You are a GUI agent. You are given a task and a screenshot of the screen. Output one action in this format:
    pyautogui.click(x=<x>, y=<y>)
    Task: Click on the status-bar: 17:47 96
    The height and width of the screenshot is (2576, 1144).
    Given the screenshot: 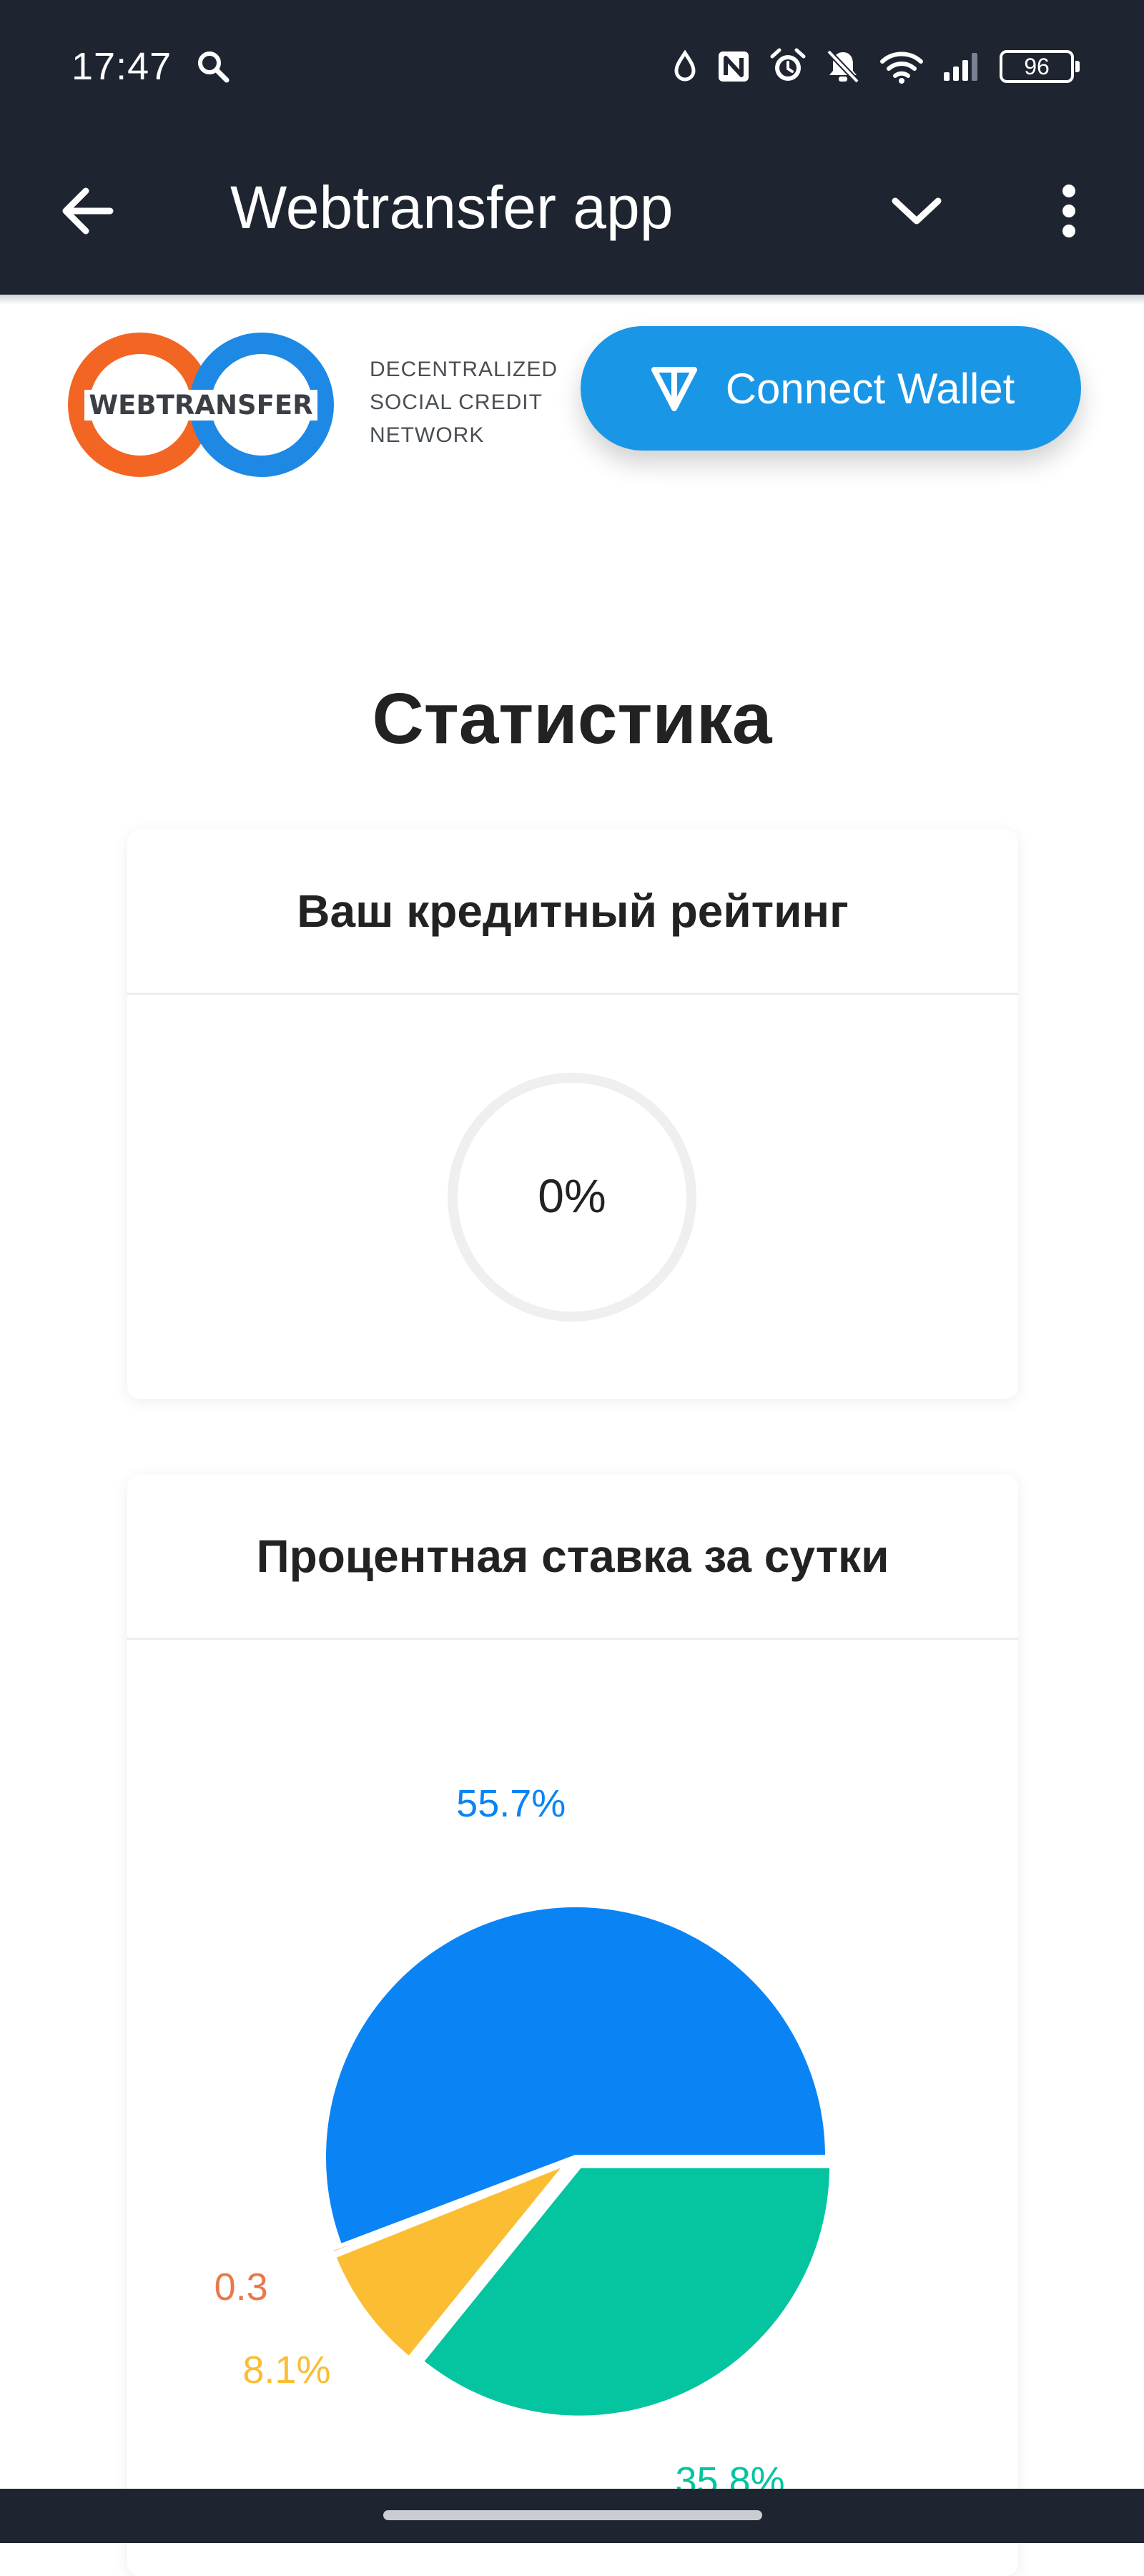 What is the action you would take?
    pyautogui.click(x=572, y=68)
    